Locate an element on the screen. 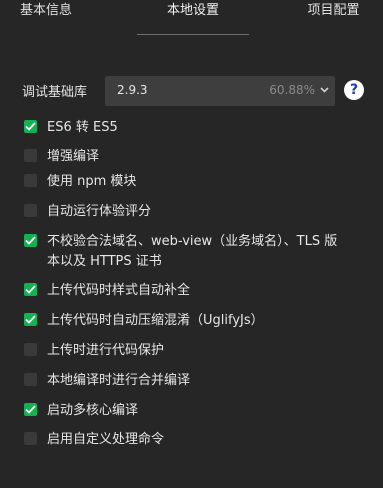 This screenshot has width=383, height=488. option-label: 上传时进行代码保护 is located at coordinates (106, 350).